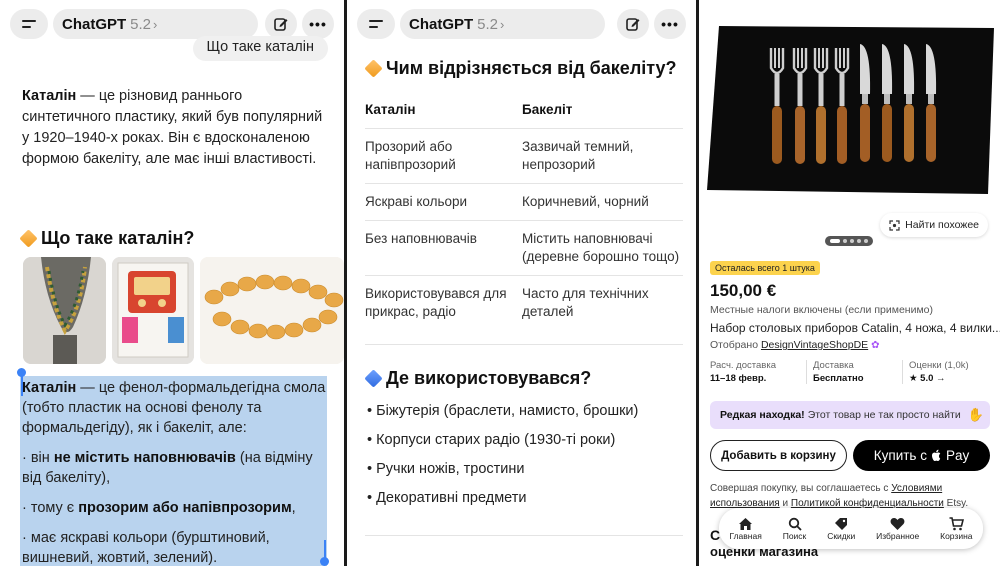 This screenshot has width=1000, height=566. I want to click on tab-favorites: Избранное, so click(897, 529).